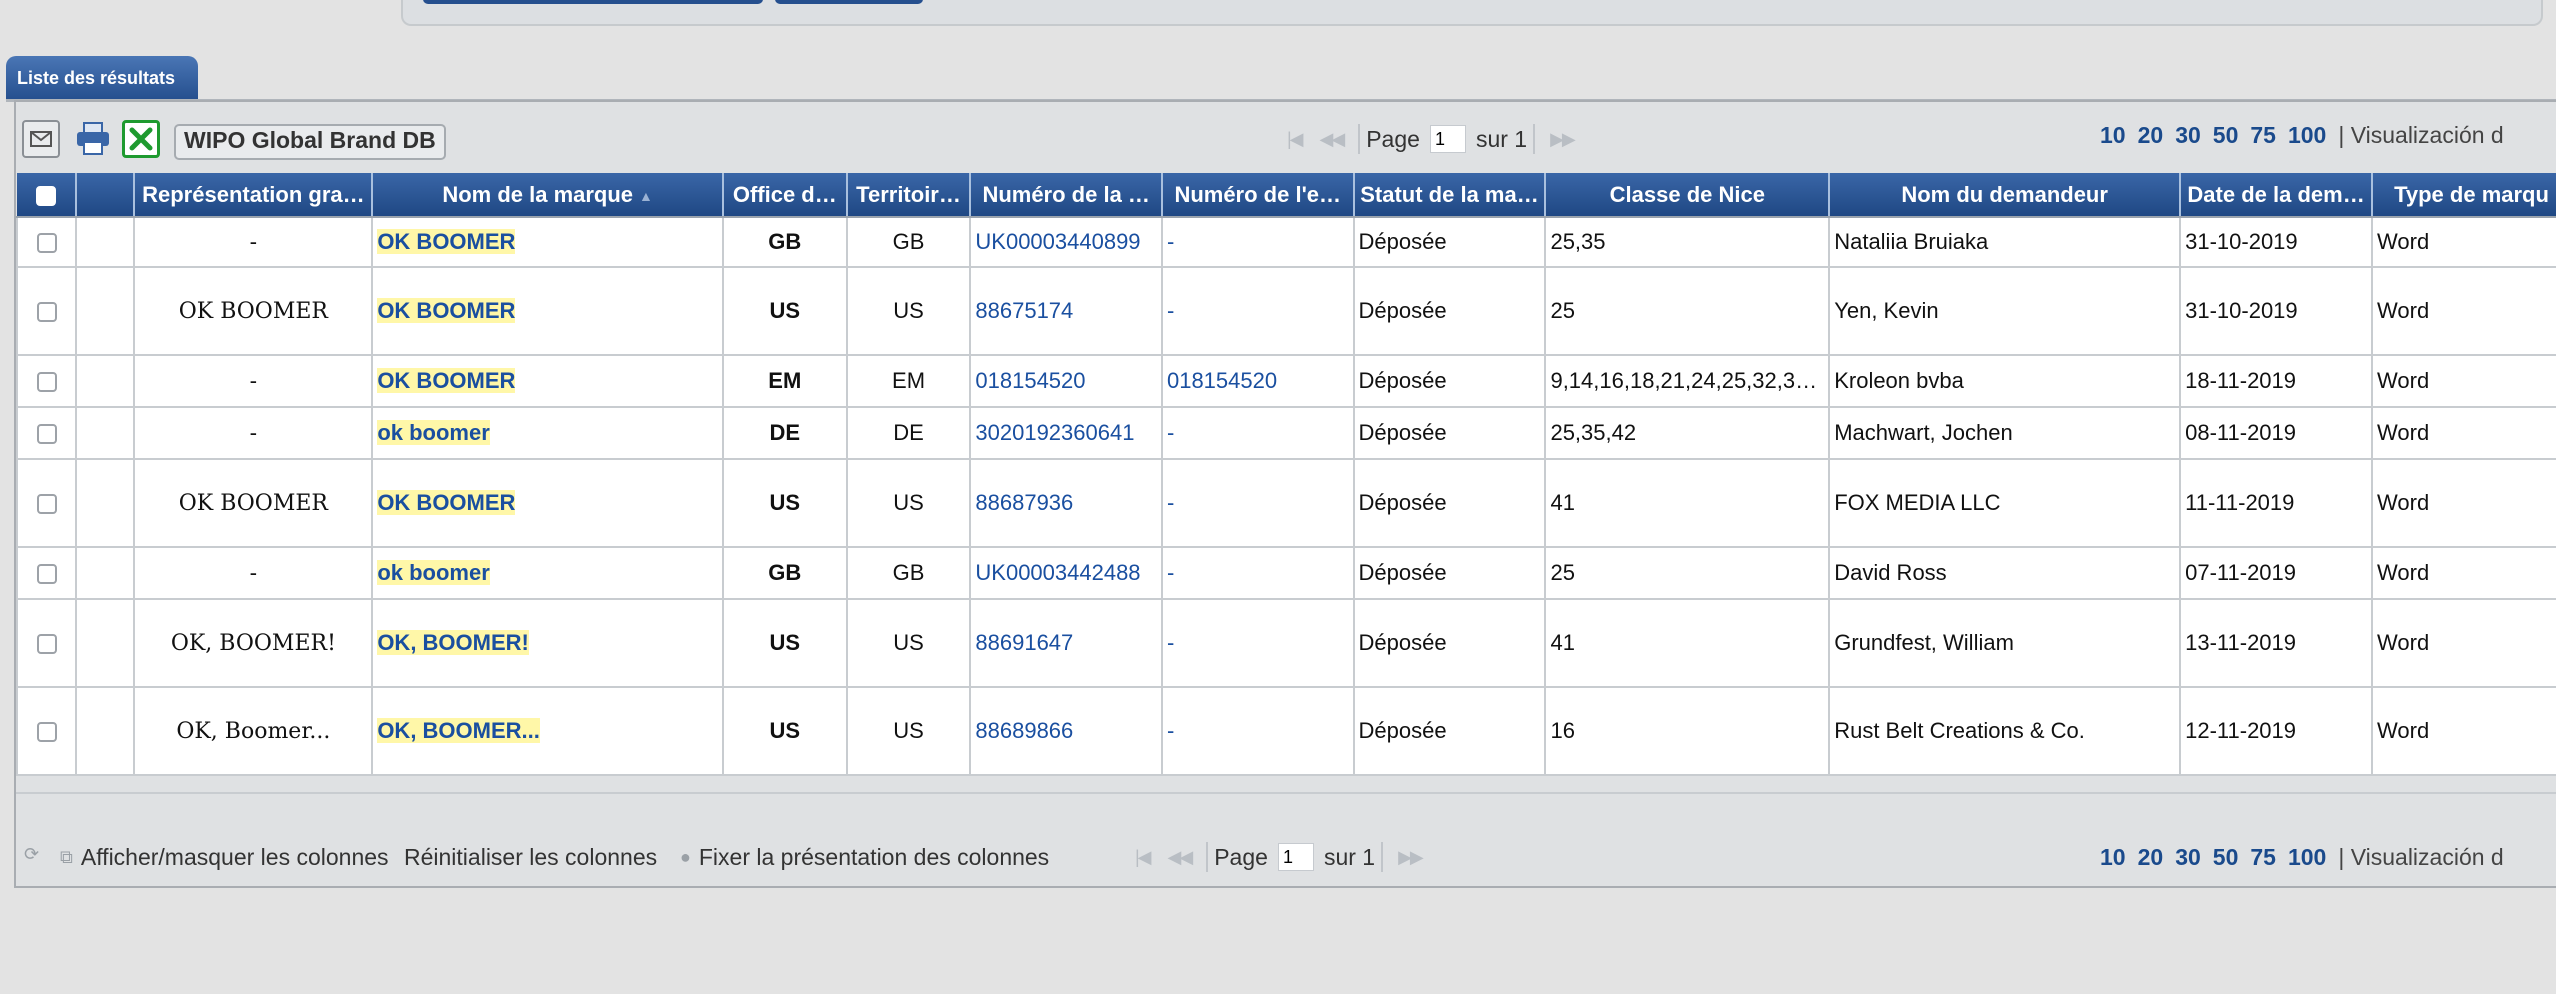 The image size is (2556, 994). Describe the element at coordinates (1449, 503) in the screenshot. I see `status-text: Déposée` at that location.